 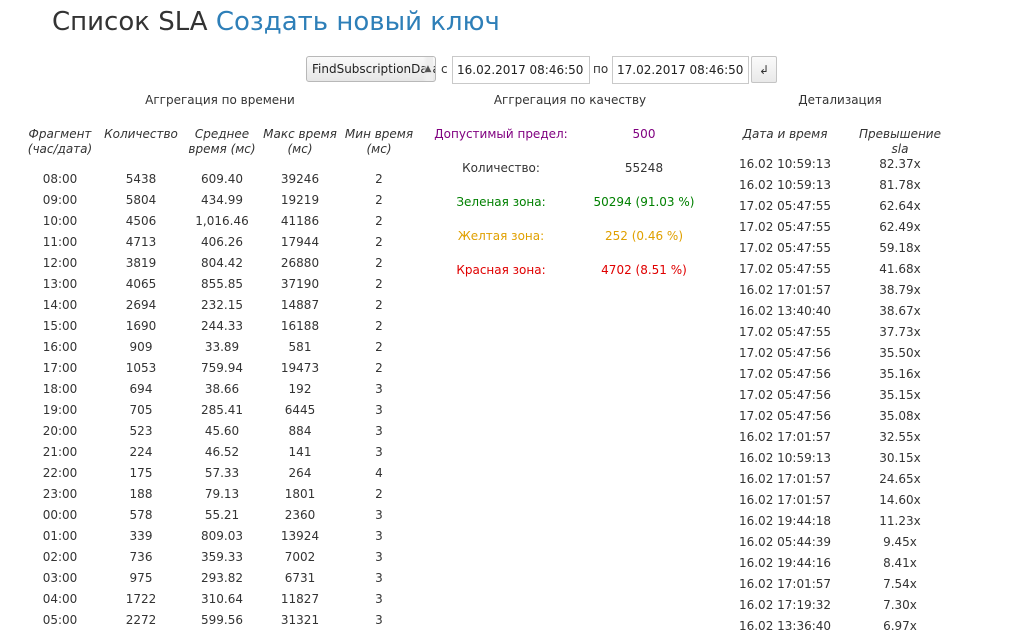 What do you see at coordinates (60, 557) in the screenshot?
I see `fragment-cell: 02:00` at bounding box center [60, 557].